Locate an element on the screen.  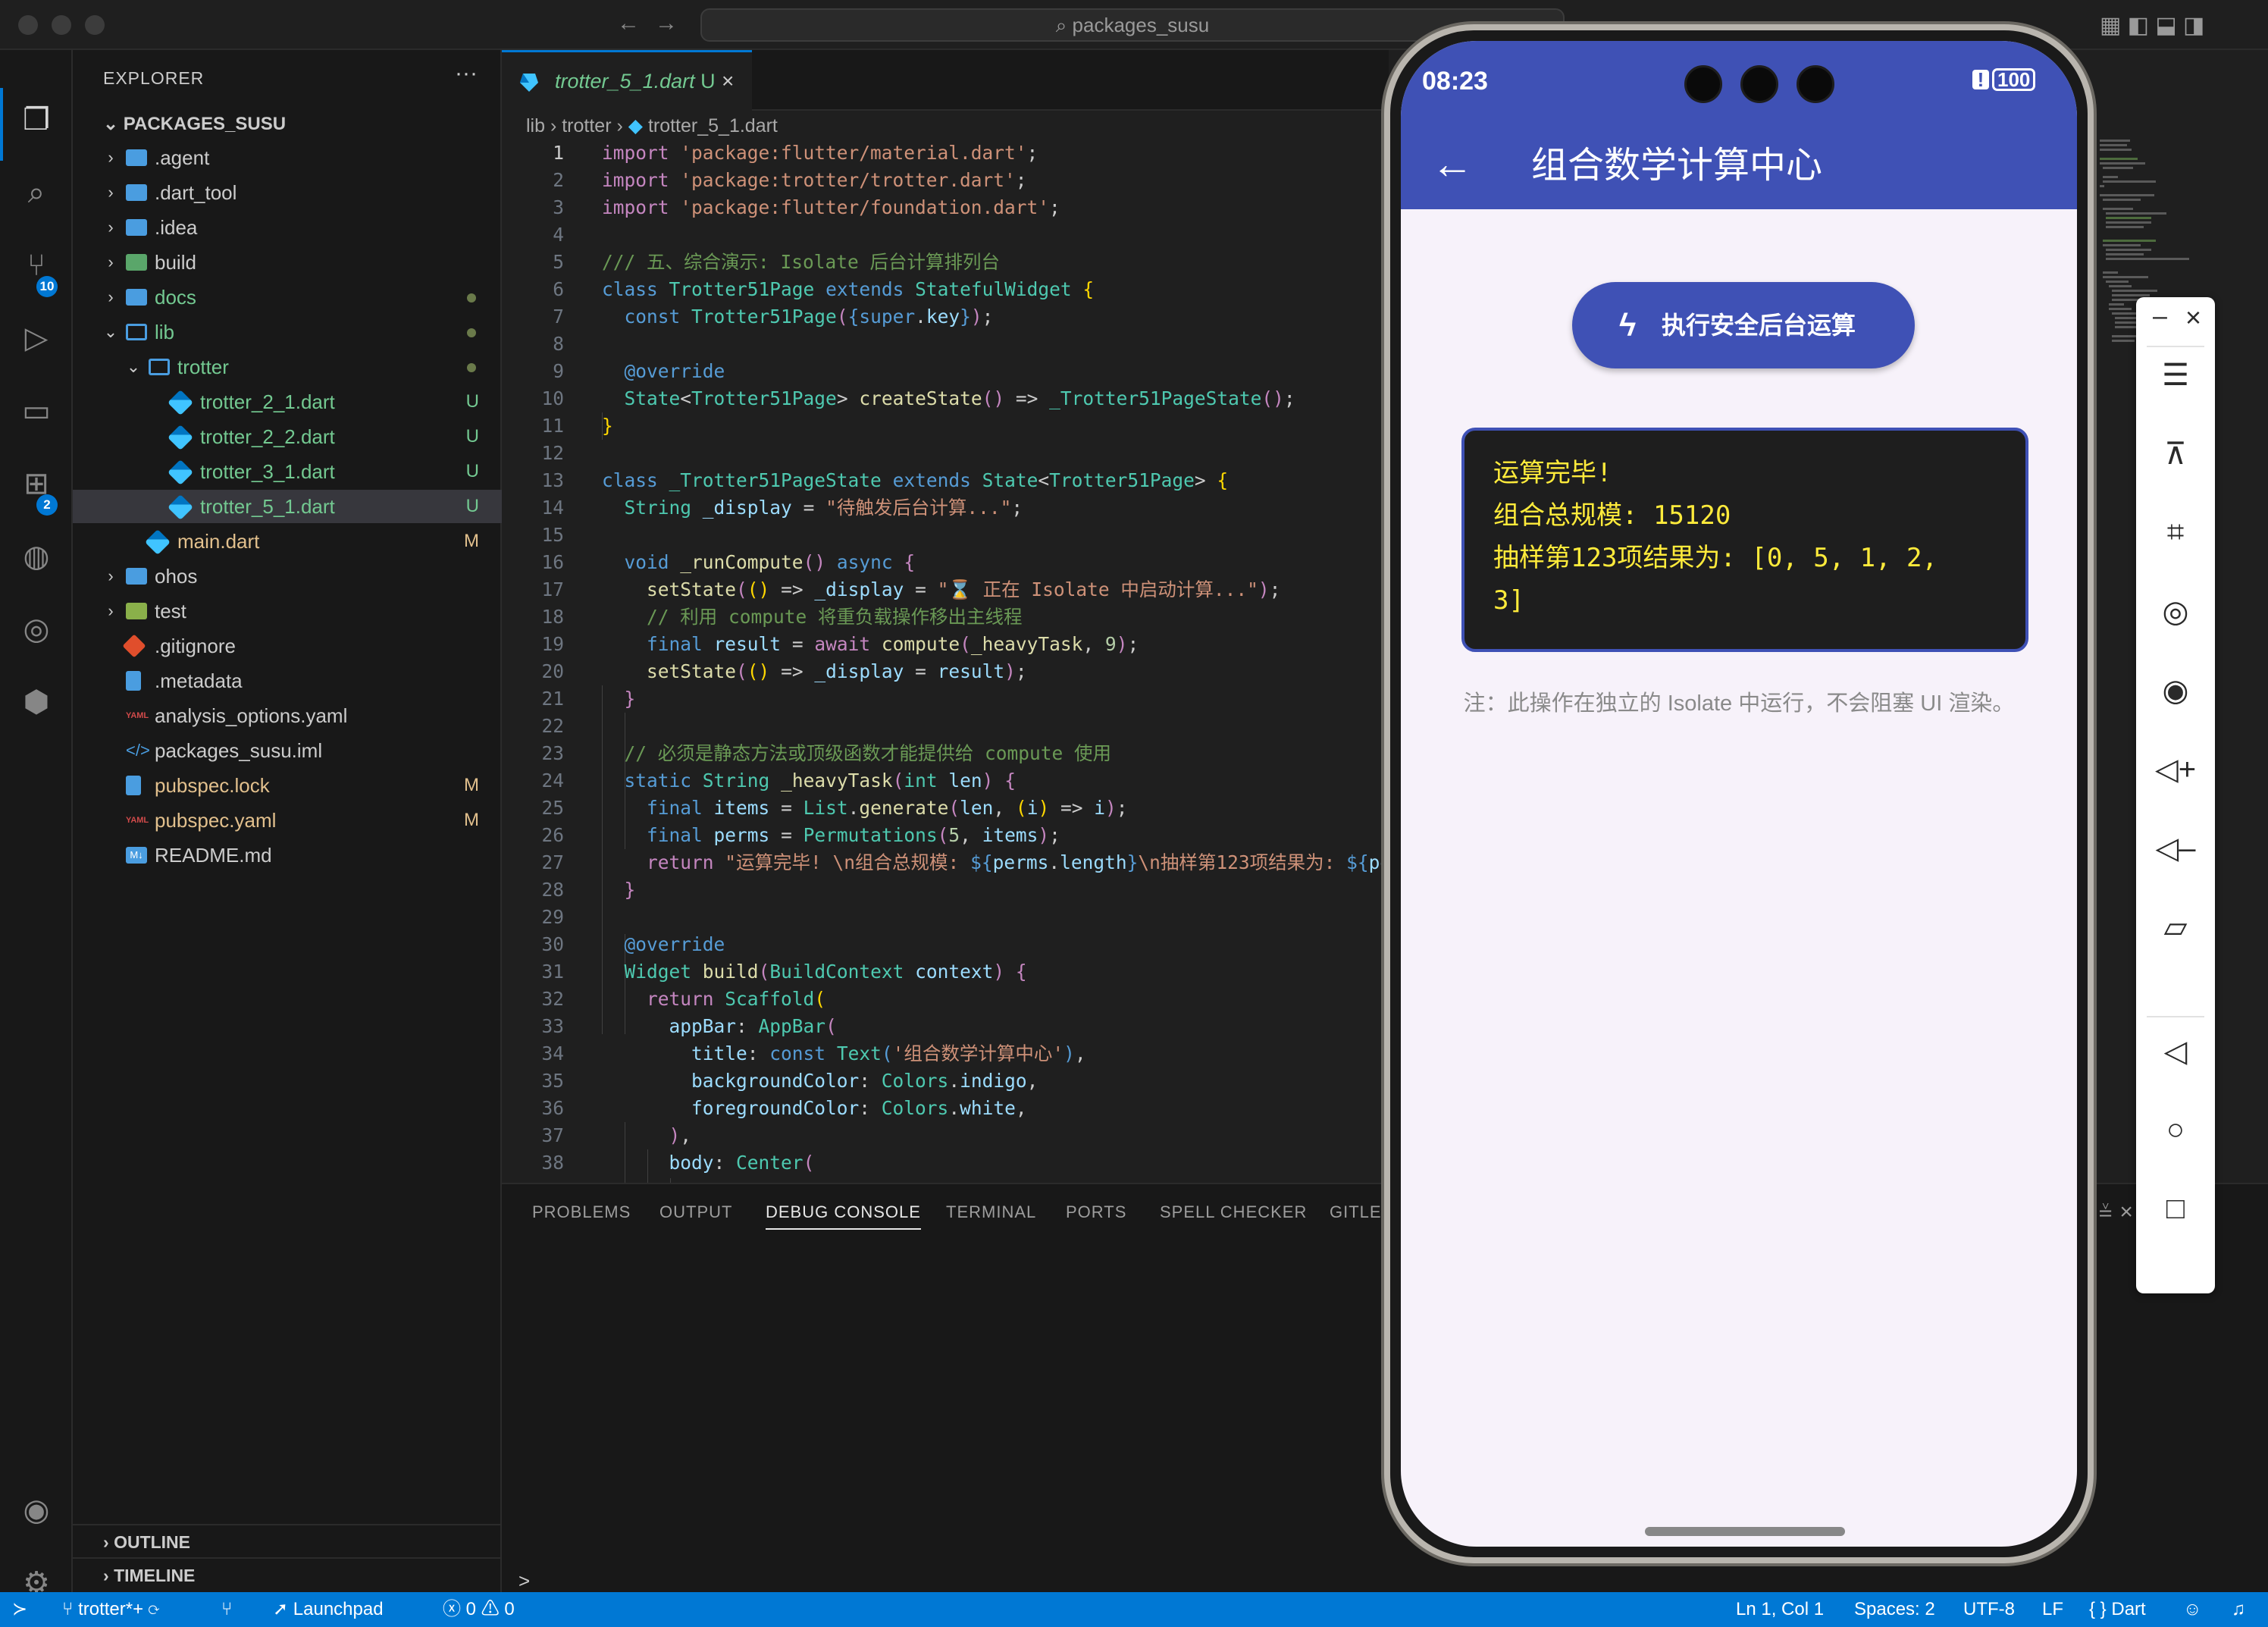
launchpad-button: ➚ Launchpad is located at coordinates (328, 1609).